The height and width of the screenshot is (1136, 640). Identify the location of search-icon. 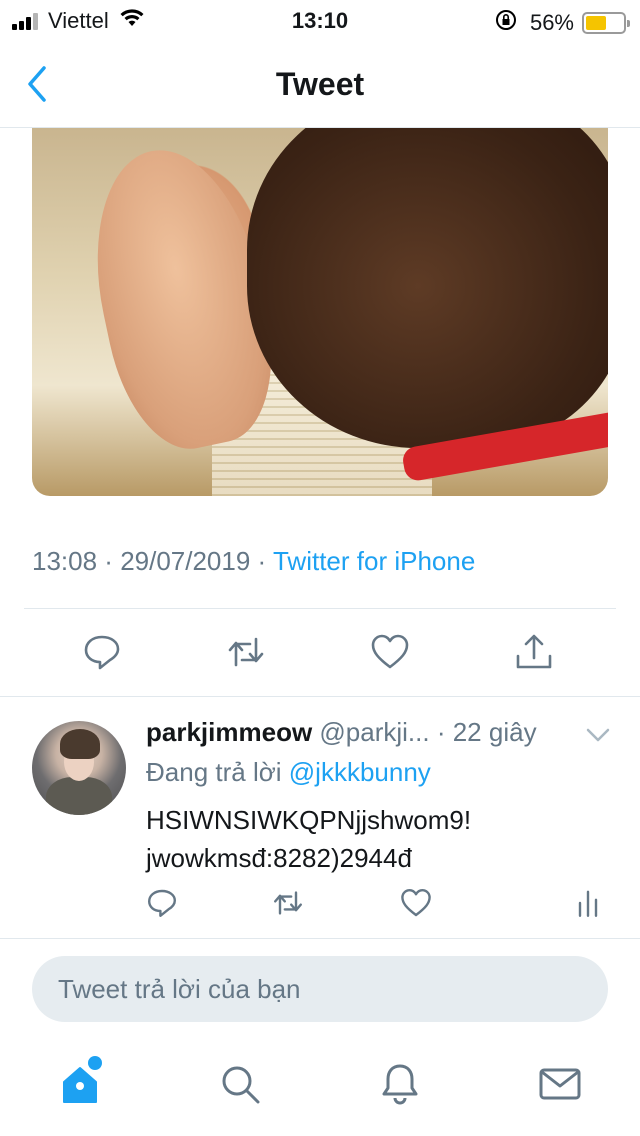
(242, 1086).